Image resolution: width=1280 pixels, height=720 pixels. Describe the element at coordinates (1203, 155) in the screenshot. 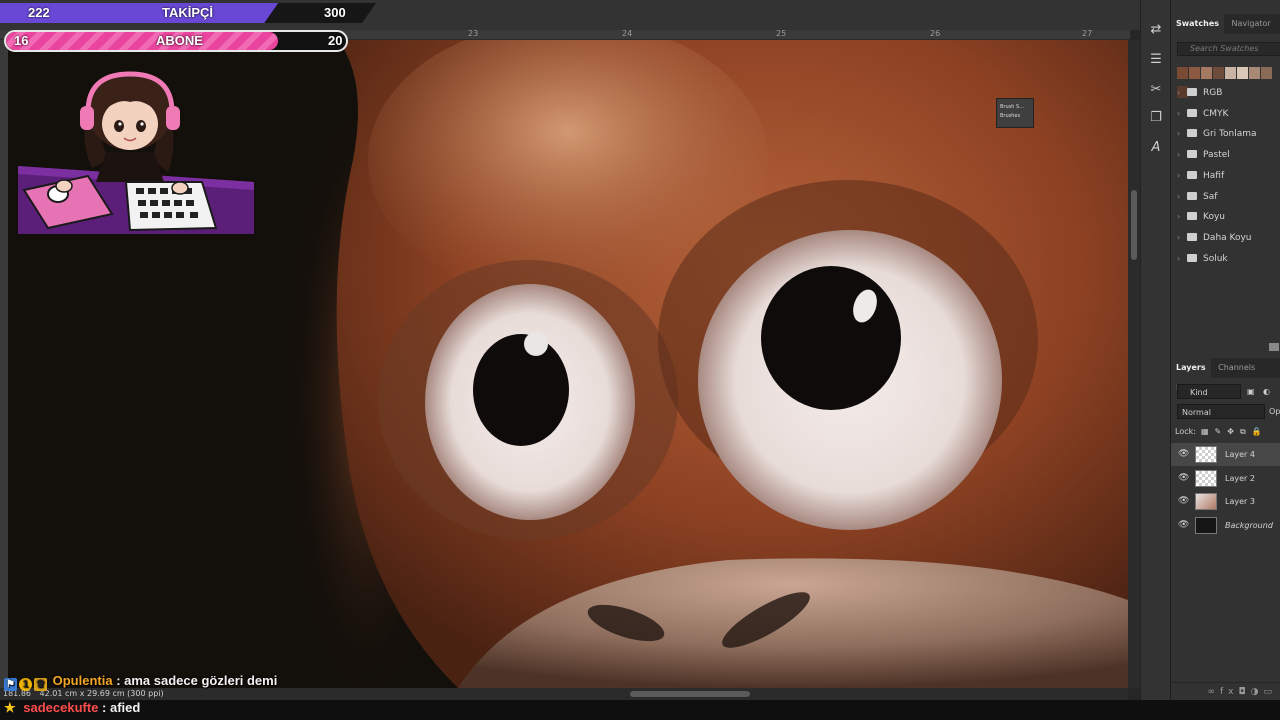

I see `swatch-group: › Pastel` at that location.